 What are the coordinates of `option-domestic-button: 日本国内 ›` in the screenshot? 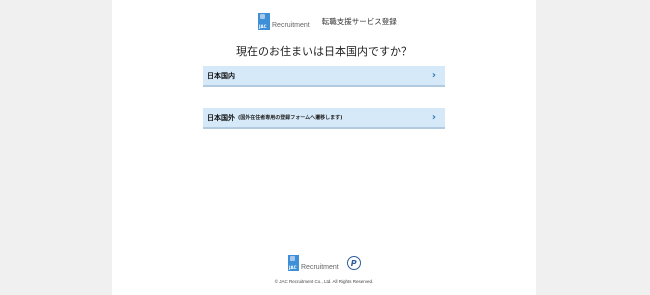 It's located at (324, 76).